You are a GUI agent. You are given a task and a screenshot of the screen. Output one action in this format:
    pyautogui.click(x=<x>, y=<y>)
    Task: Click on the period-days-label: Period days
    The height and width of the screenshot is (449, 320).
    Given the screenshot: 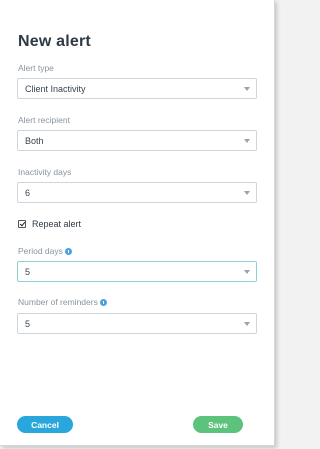 What is the action you would take?
    pyautogui.click(x=45, y=251)
    